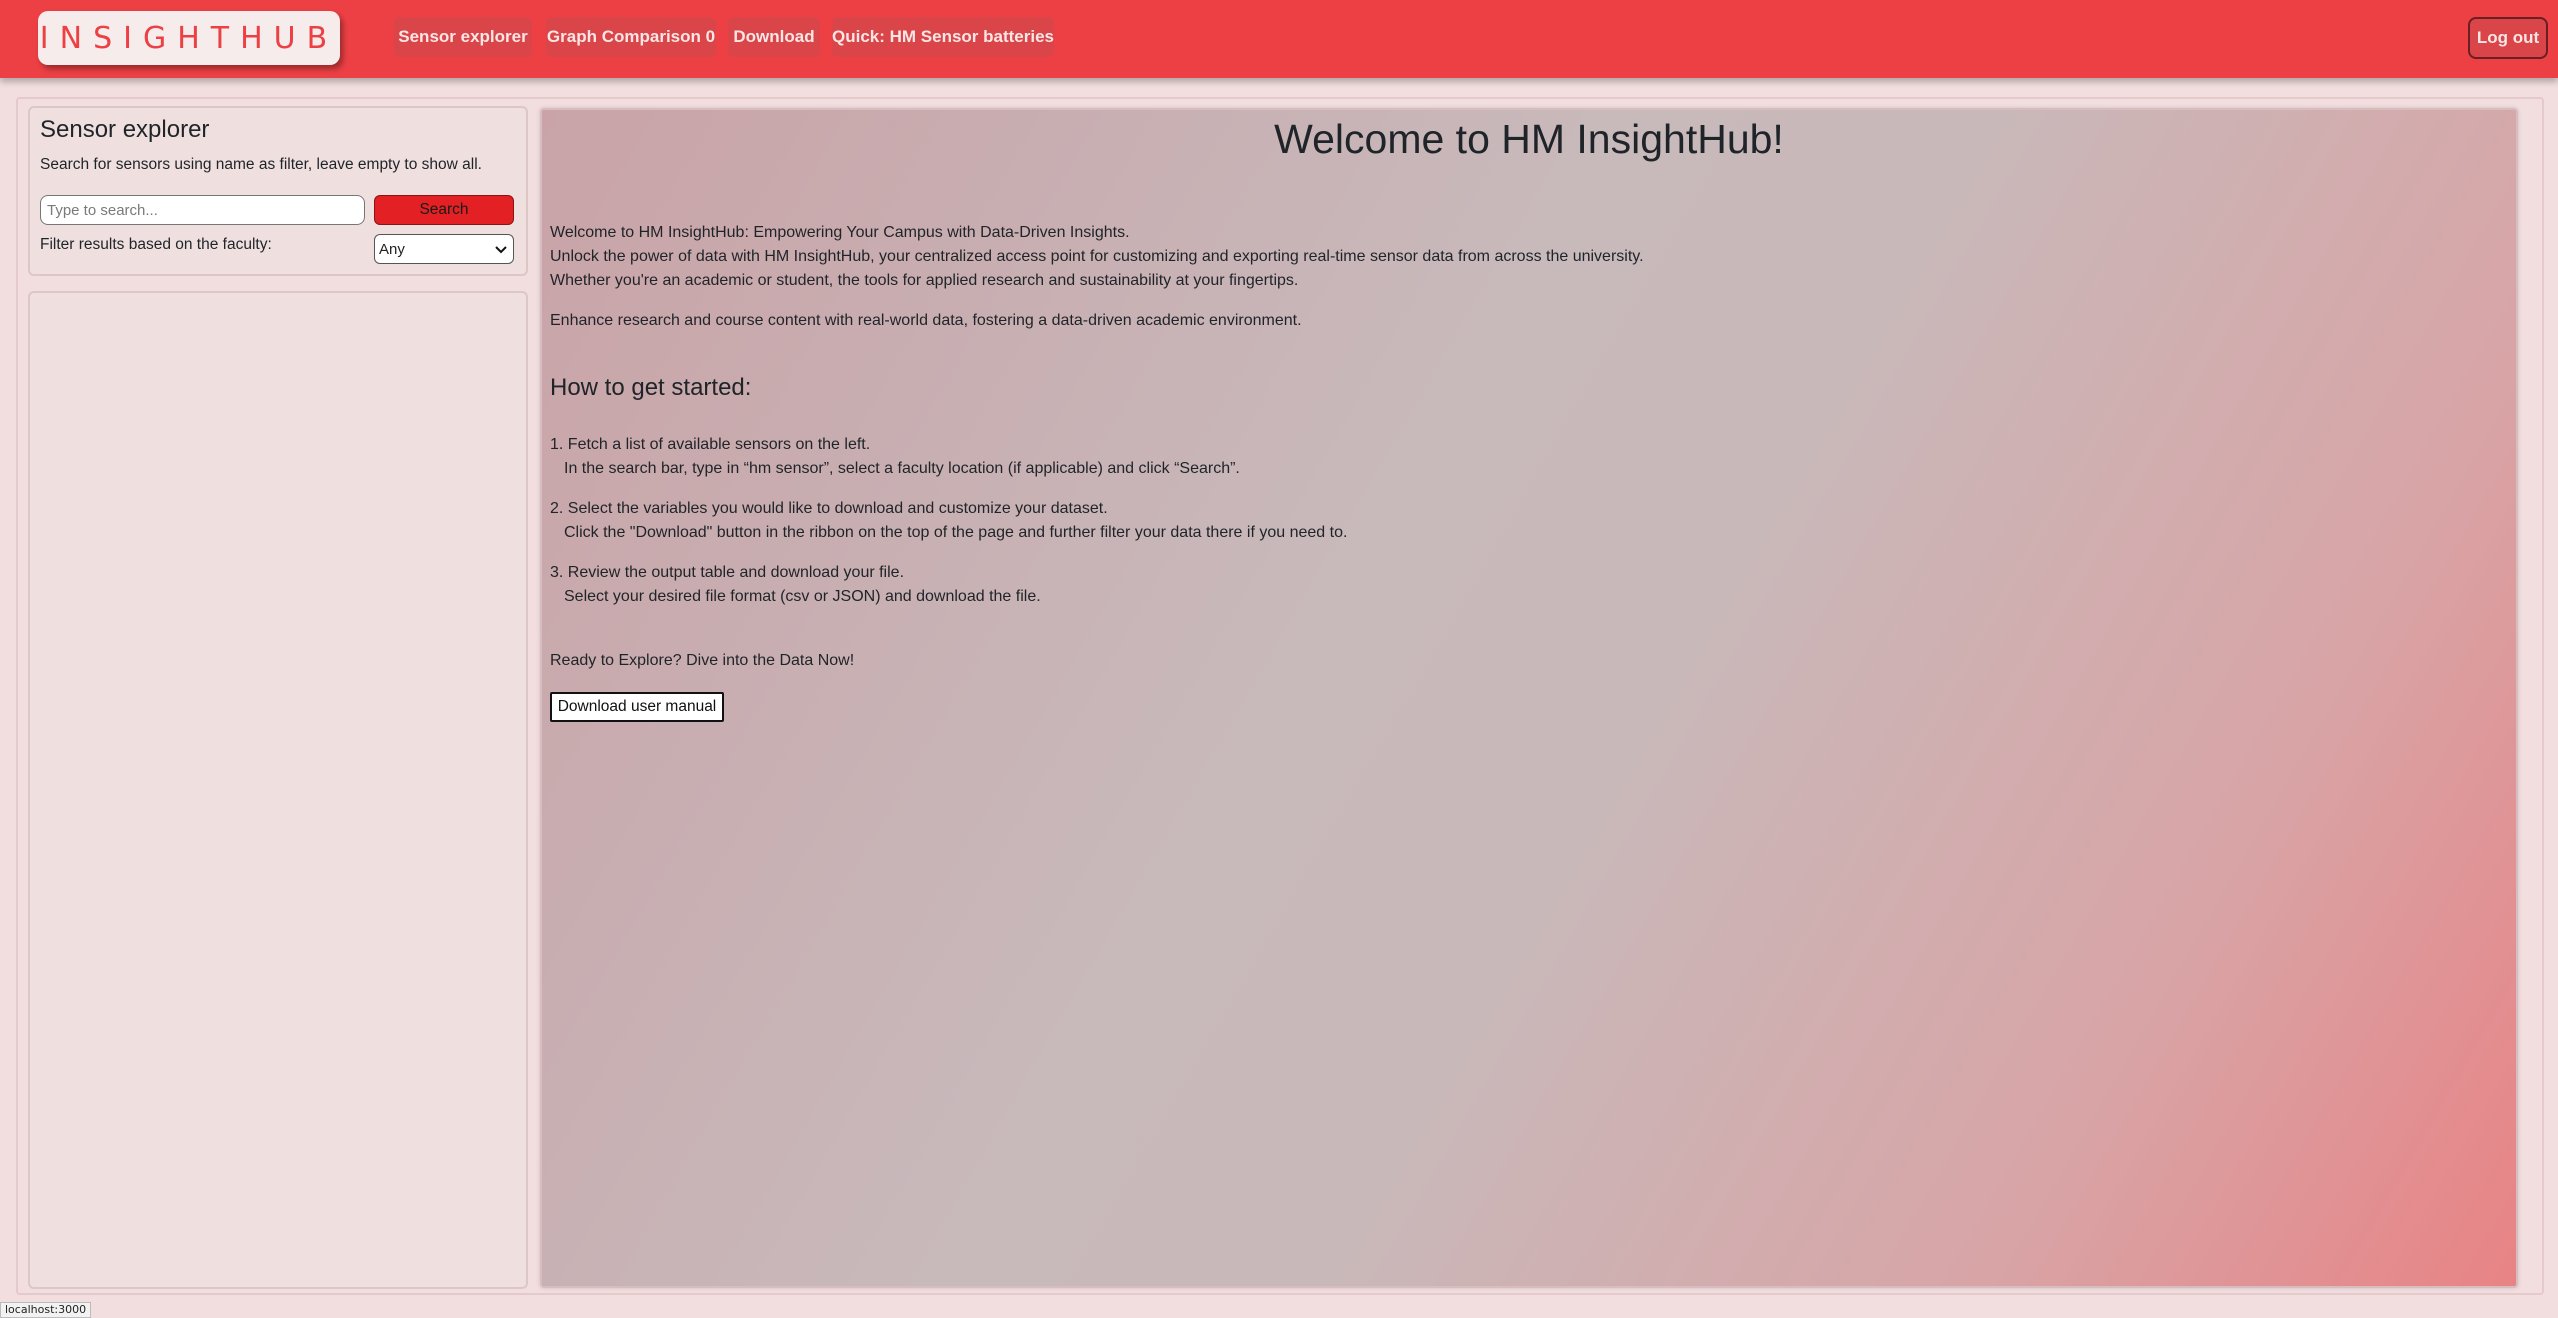 This screenshot has height=1318, width=2558. I want to click on nav-graph-comparison: Graph Comparison 0, so click(631, 37).